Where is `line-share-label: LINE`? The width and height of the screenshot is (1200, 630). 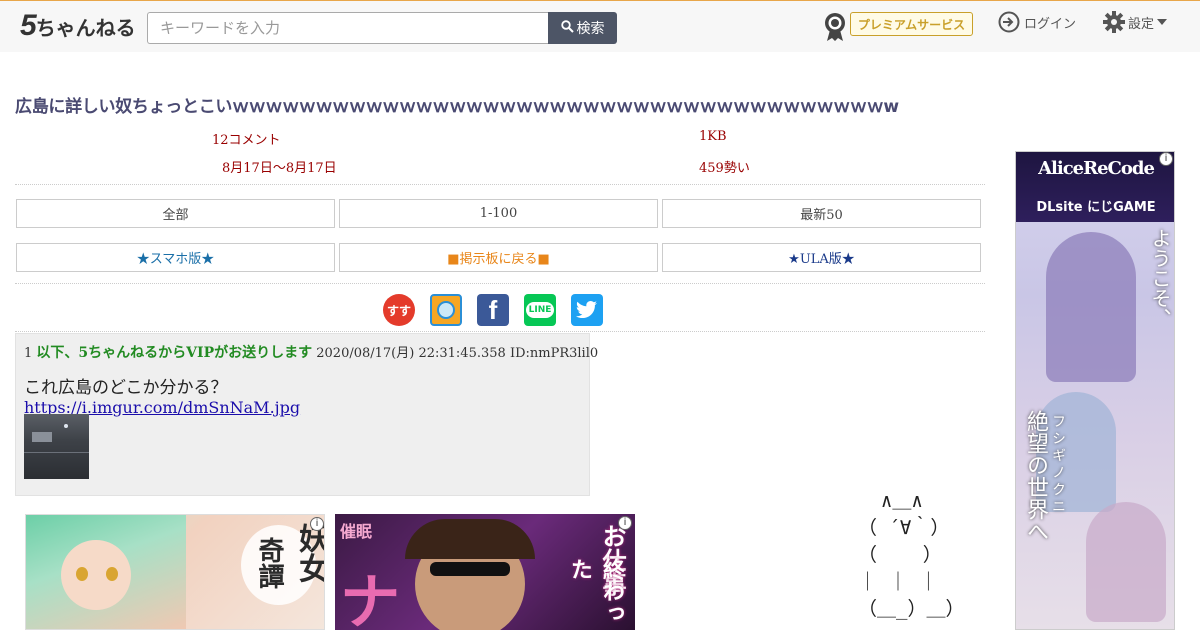 line-share-label: LINE is located at coordinates (540, 310).